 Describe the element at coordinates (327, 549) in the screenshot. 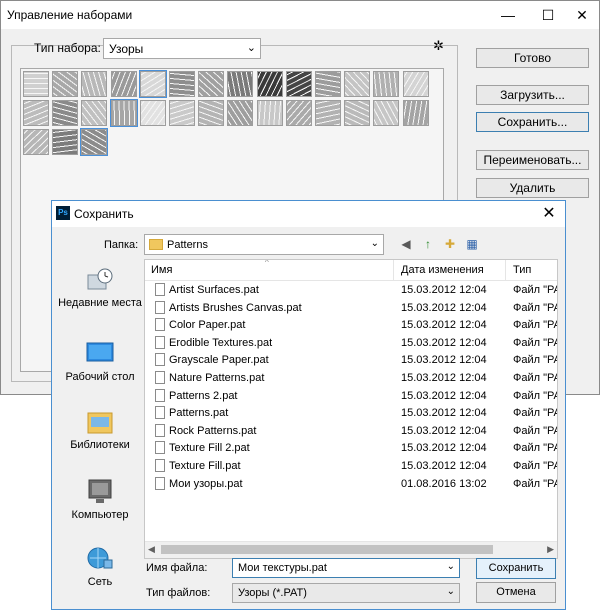

I see `scrollbar-thumb` at that location.